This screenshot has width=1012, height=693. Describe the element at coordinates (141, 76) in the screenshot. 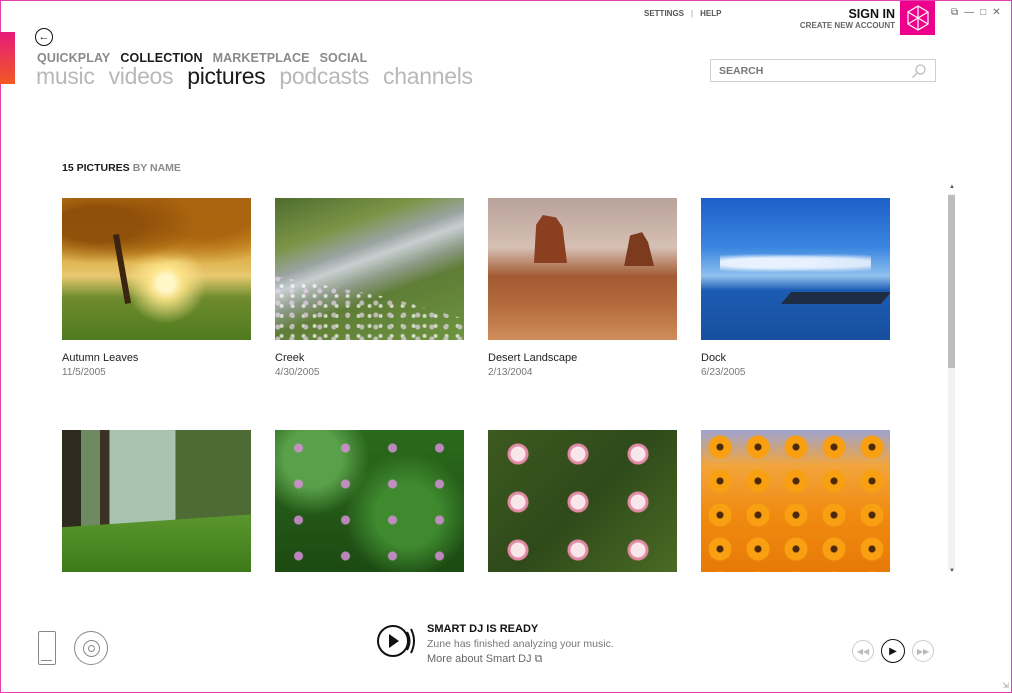

I see `subnav-videos: videos` at that location.